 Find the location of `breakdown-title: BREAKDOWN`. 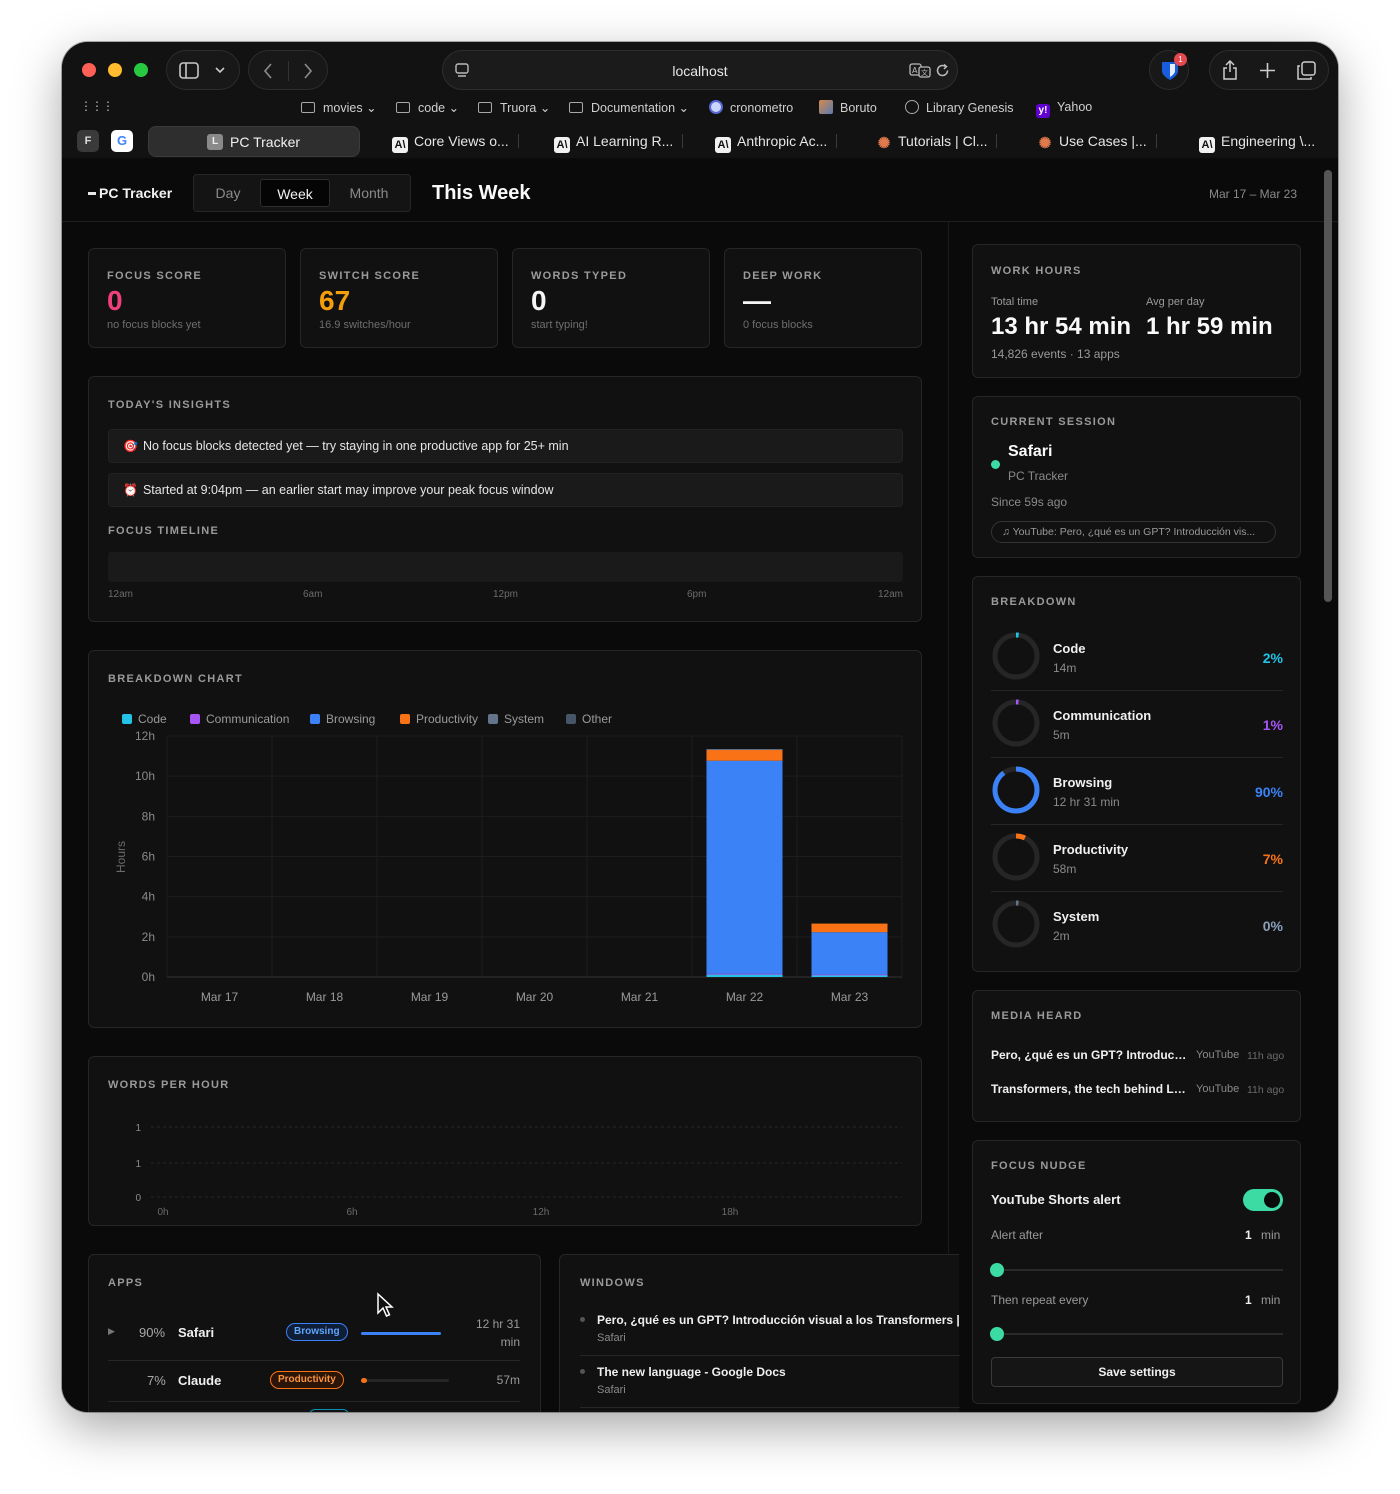

breakdown-title: BREAKDOWN is located at coordinates (1034, 602).